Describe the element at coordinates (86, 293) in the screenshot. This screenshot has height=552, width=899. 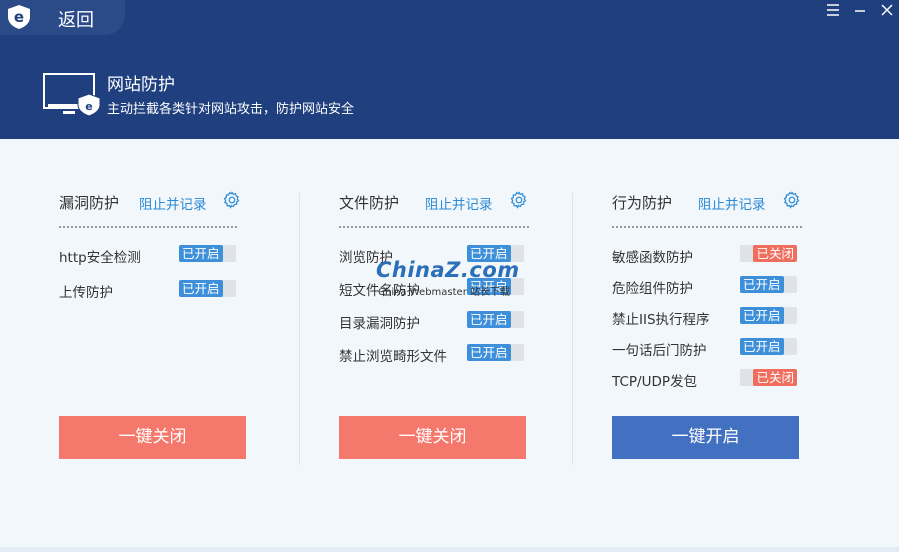
I see `item-label: 上传防护` at that location.